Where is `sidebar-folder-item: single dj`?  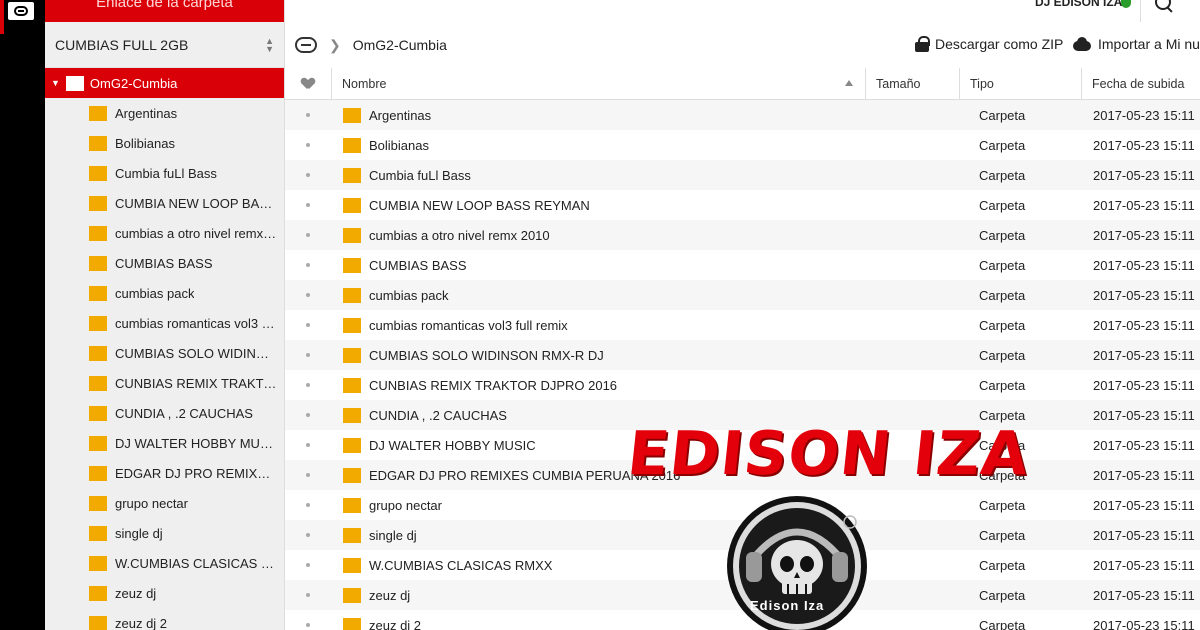
sidebar-folder-item: single dj is located at coordinates (164, 533).